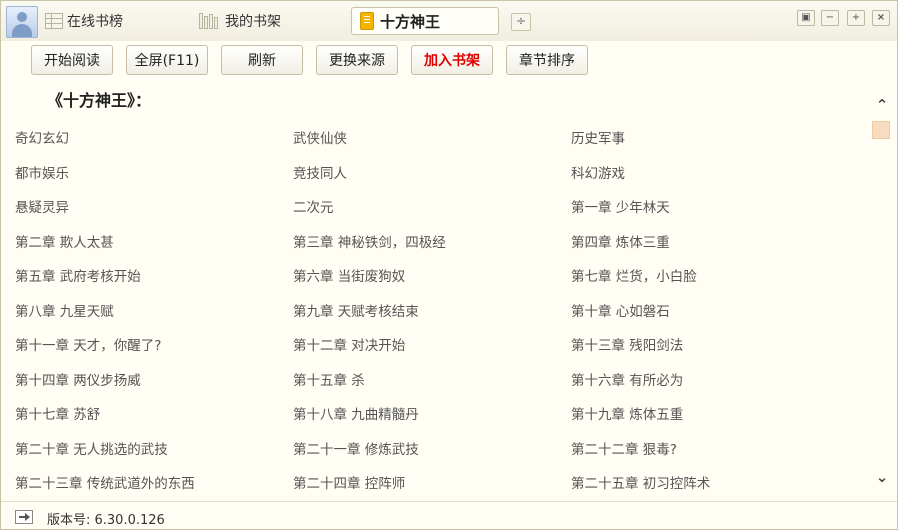 Image resolution: width=898 pixels, height=530 pixels. Describe the element at coordinates (620, 310) in the screenshot. I see `chapter-link: 第十章 心如磐石` at that location.